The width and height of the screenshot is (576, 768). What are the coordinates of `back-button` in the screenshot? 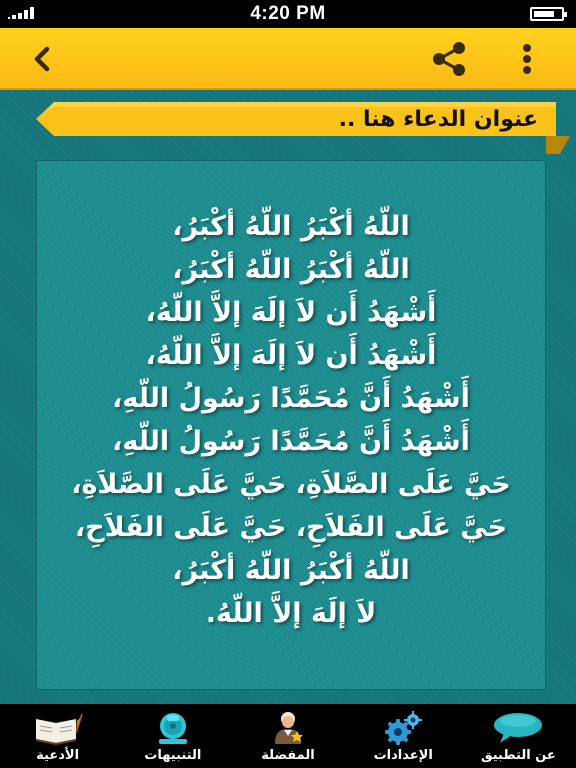 It's located at (43, 59).